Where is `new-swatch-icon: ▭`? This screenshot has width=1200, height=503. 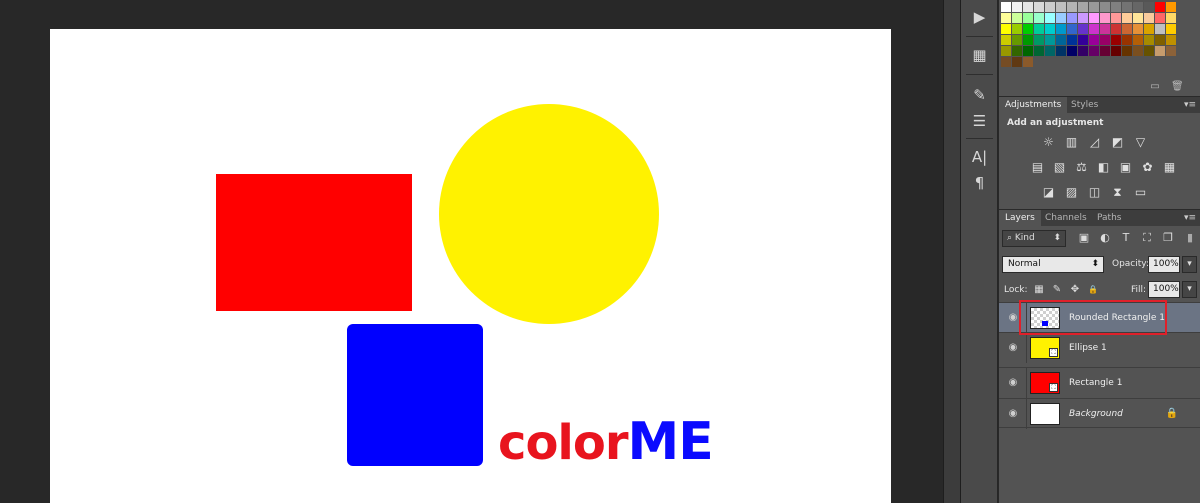
new-swatch-icon: ▭ is located at coordinates (1155, 87).